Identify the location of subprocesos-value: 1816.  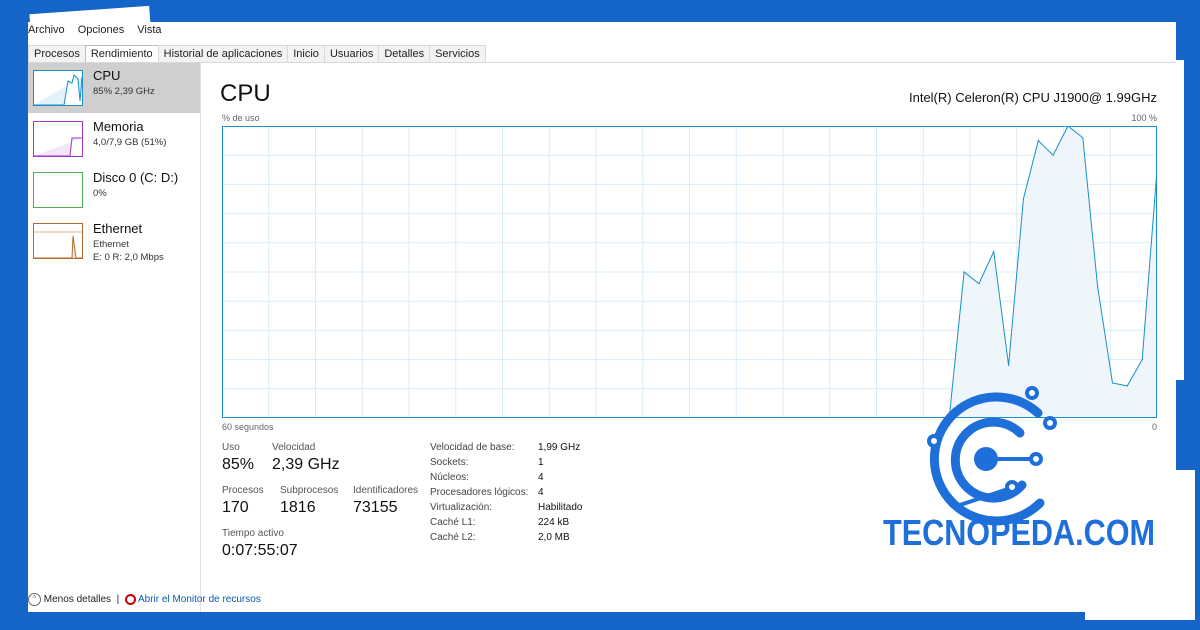
(298, 507).